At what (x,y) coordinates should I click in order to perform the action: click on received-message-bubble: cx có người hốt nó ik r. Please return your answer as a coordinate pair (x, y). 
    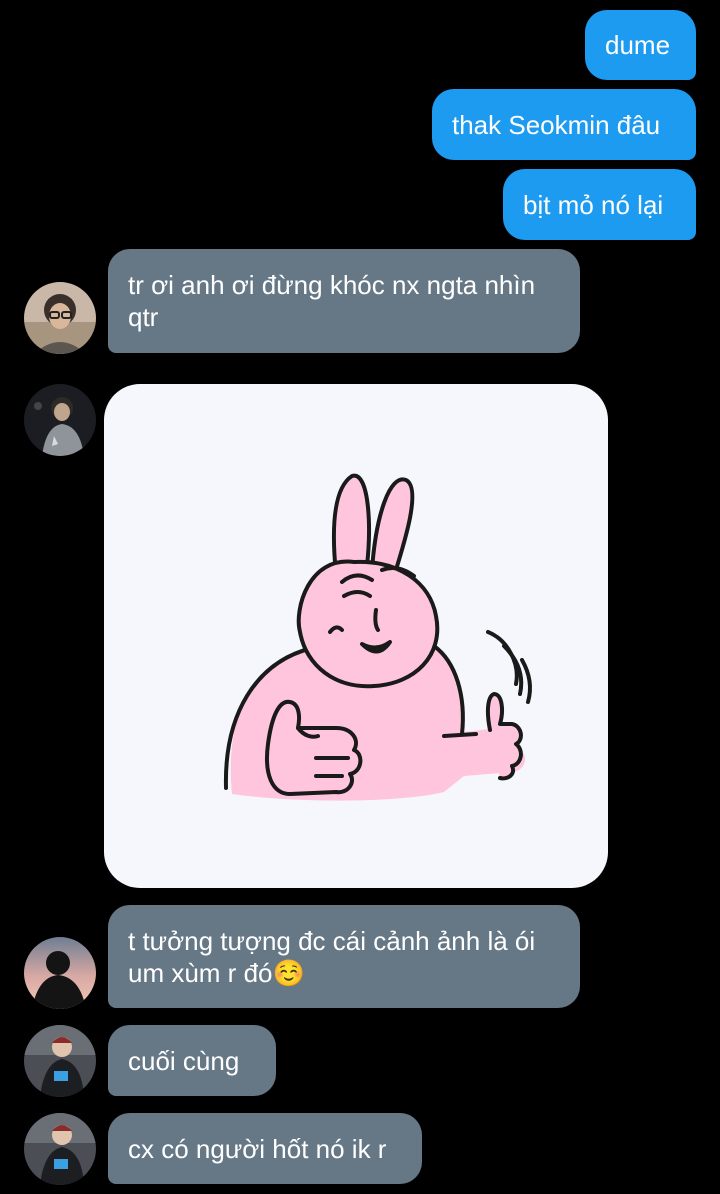
    Looking at the image, I should click on (265, 1148).